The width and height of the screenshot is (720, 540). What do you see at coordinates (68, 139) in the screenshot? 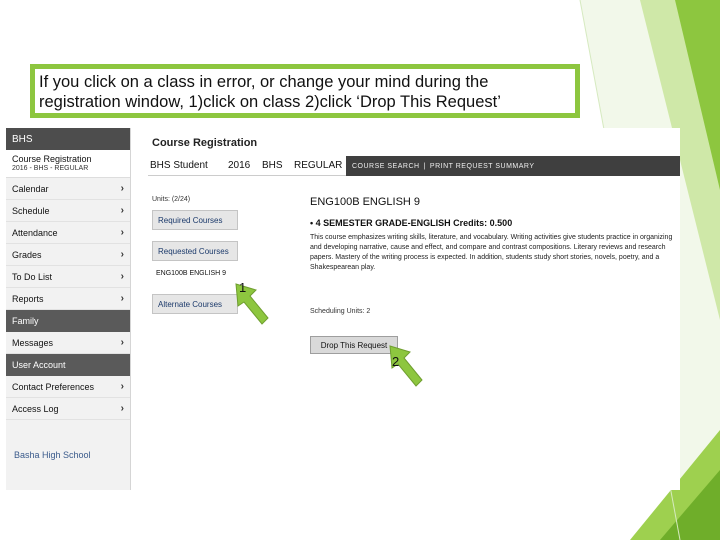
I see `sidebar-header: BHS` at bounding box center [68, 139].